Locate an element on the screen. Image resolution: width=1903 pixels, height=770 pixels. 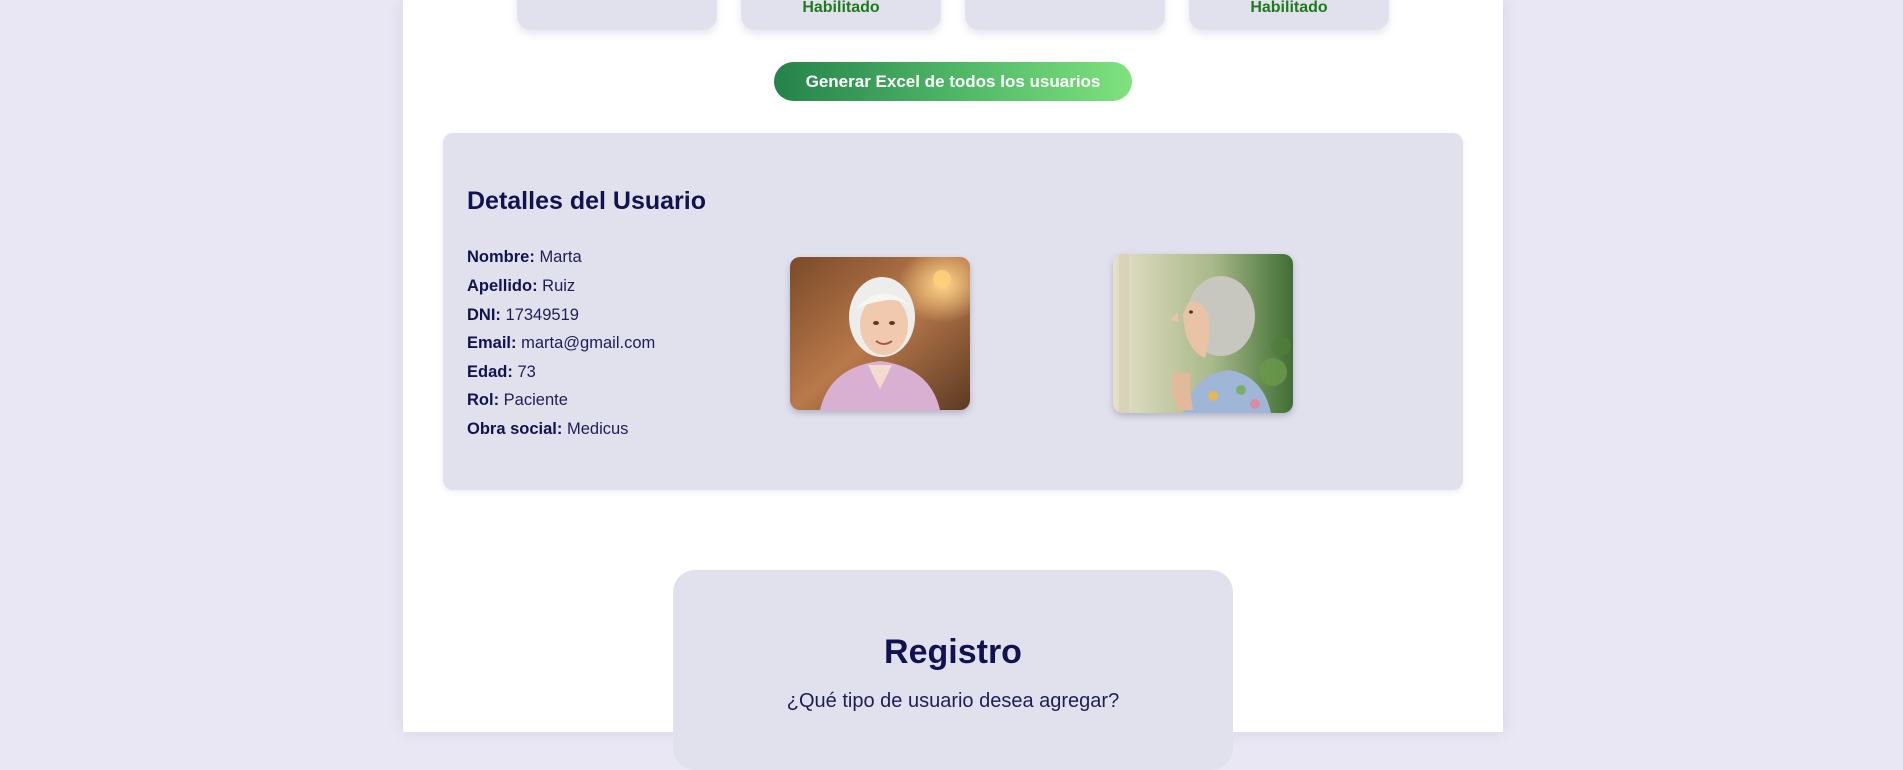
registro-title: Registro is located at coordinates (953, 652).